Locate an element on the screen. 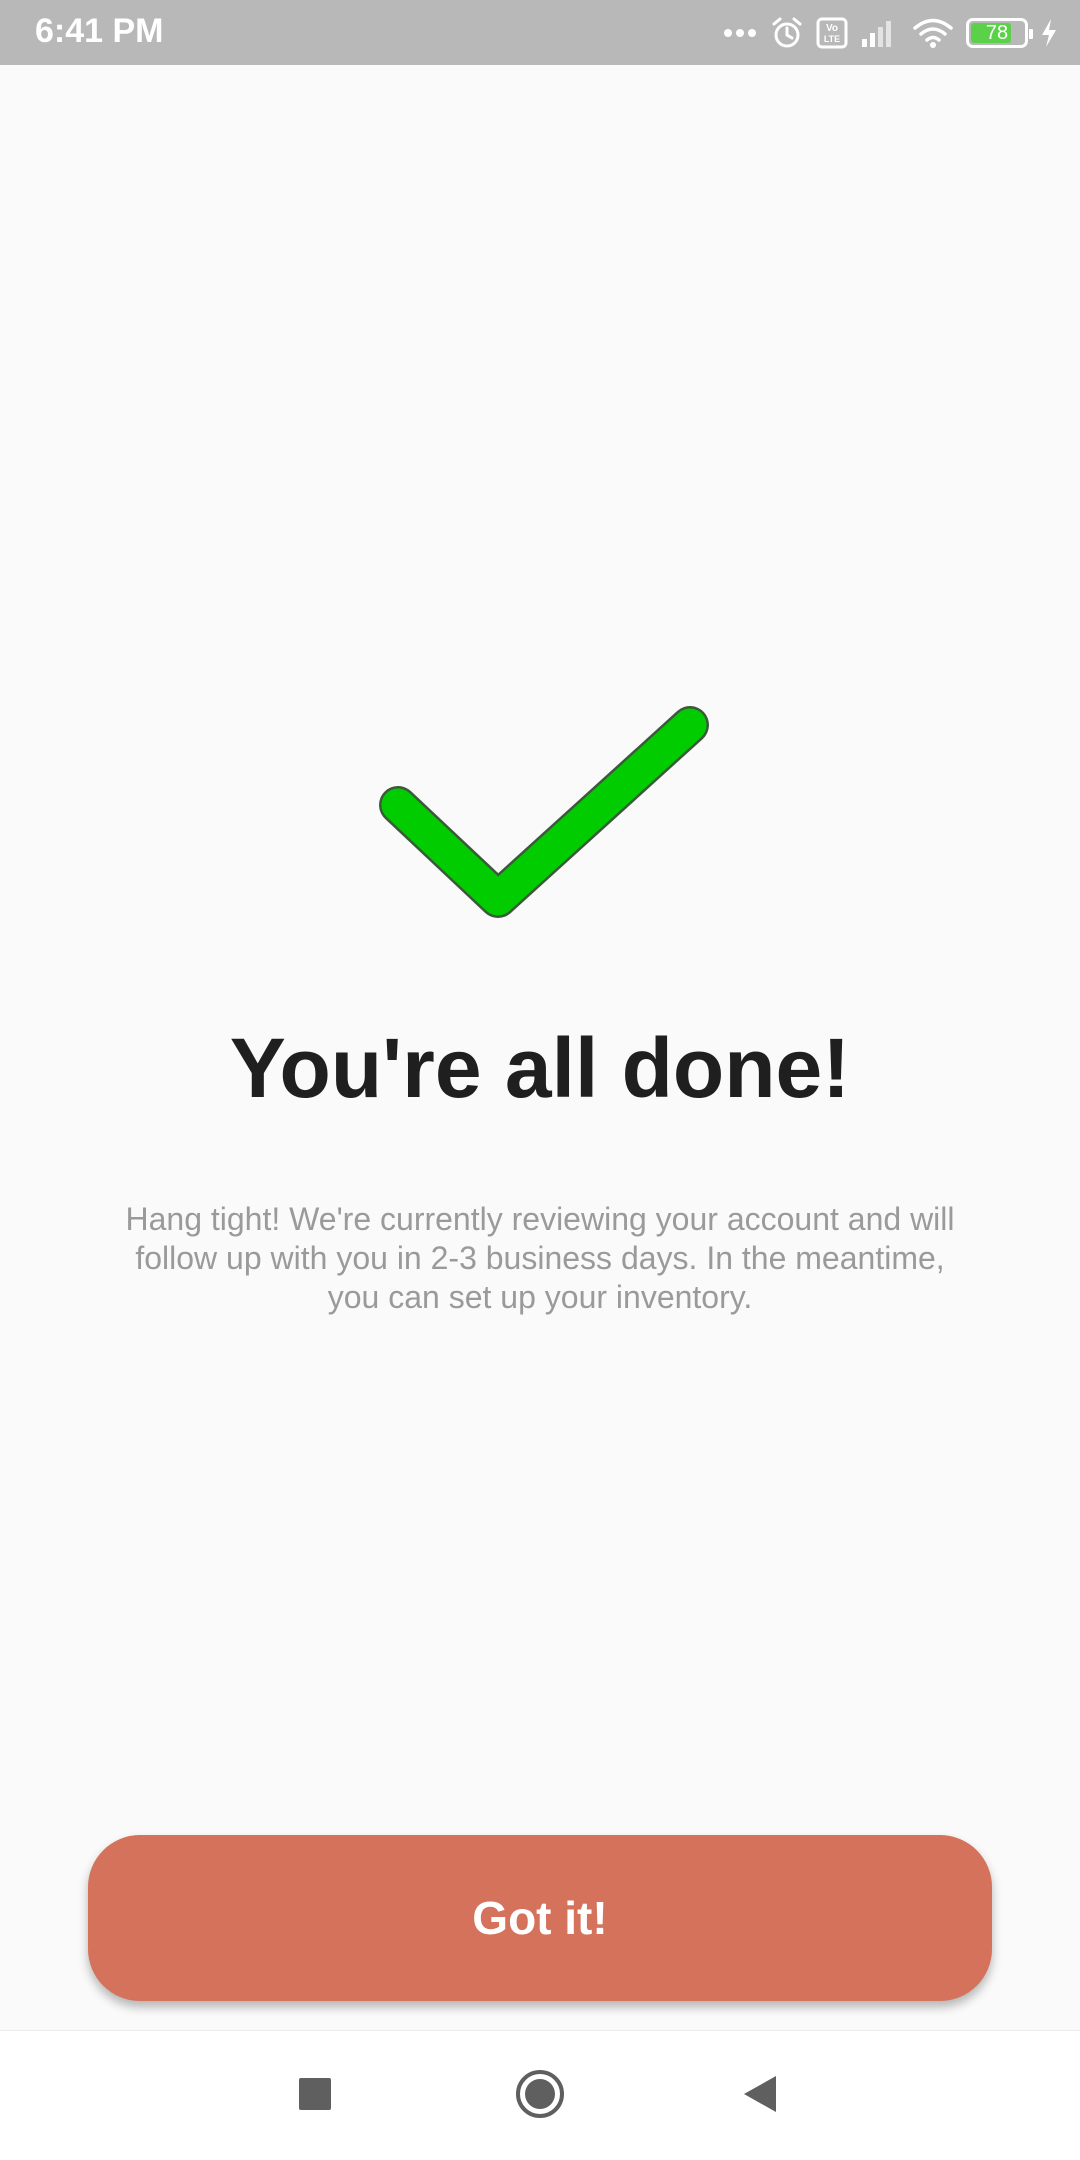  navigation-bar is located at coordinates (540, 2095).